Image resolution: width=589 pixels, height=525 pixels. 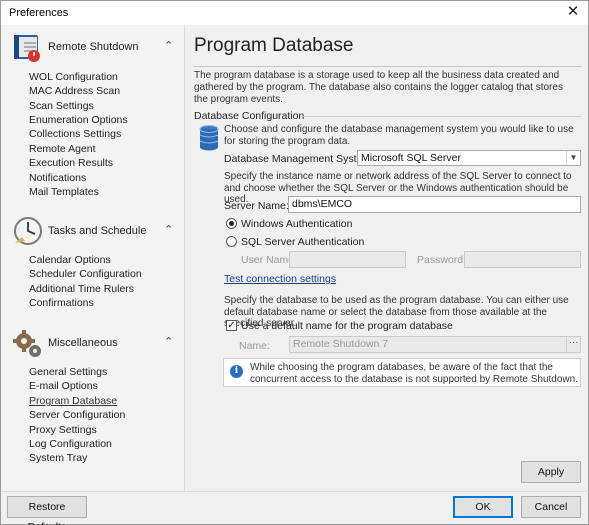 What do you see at coordinates (27, 48) in the screenshot?
I see `book-icon` at bounding box center [27, 48].